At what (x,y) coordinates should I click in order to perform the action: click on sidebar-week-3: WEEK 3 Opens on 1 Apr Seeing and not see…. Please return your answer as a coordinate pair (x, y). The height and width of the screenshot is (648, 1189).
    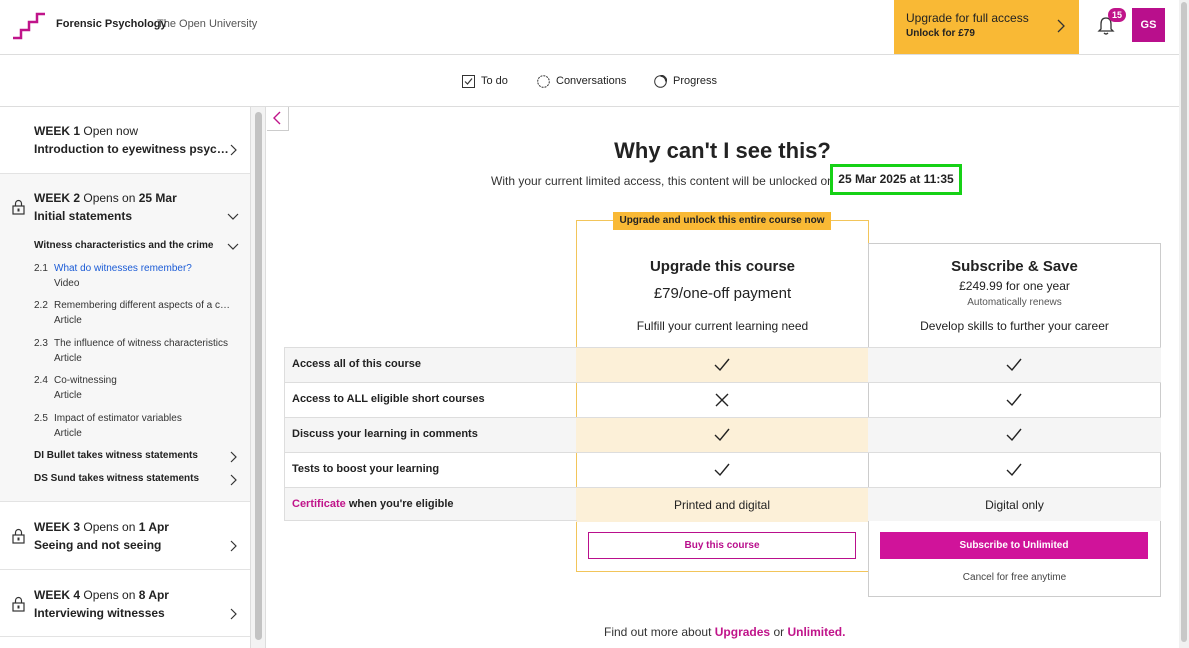
    Looking at the image, I should click on (125, 536).